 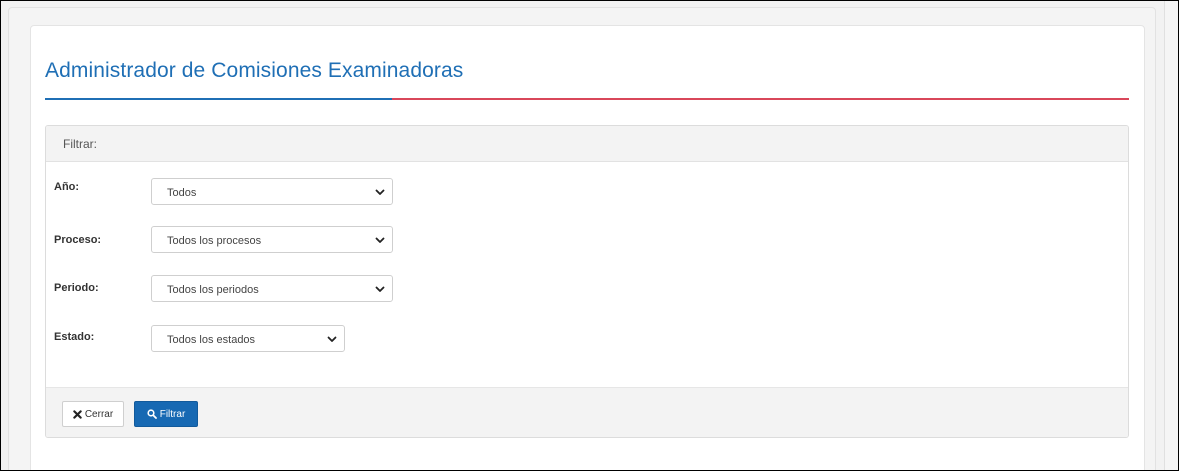 What do you see at coordinates (1171, 235) in the screenshot?
I see `right-scroll-area` at bounding box center [1171, 235].